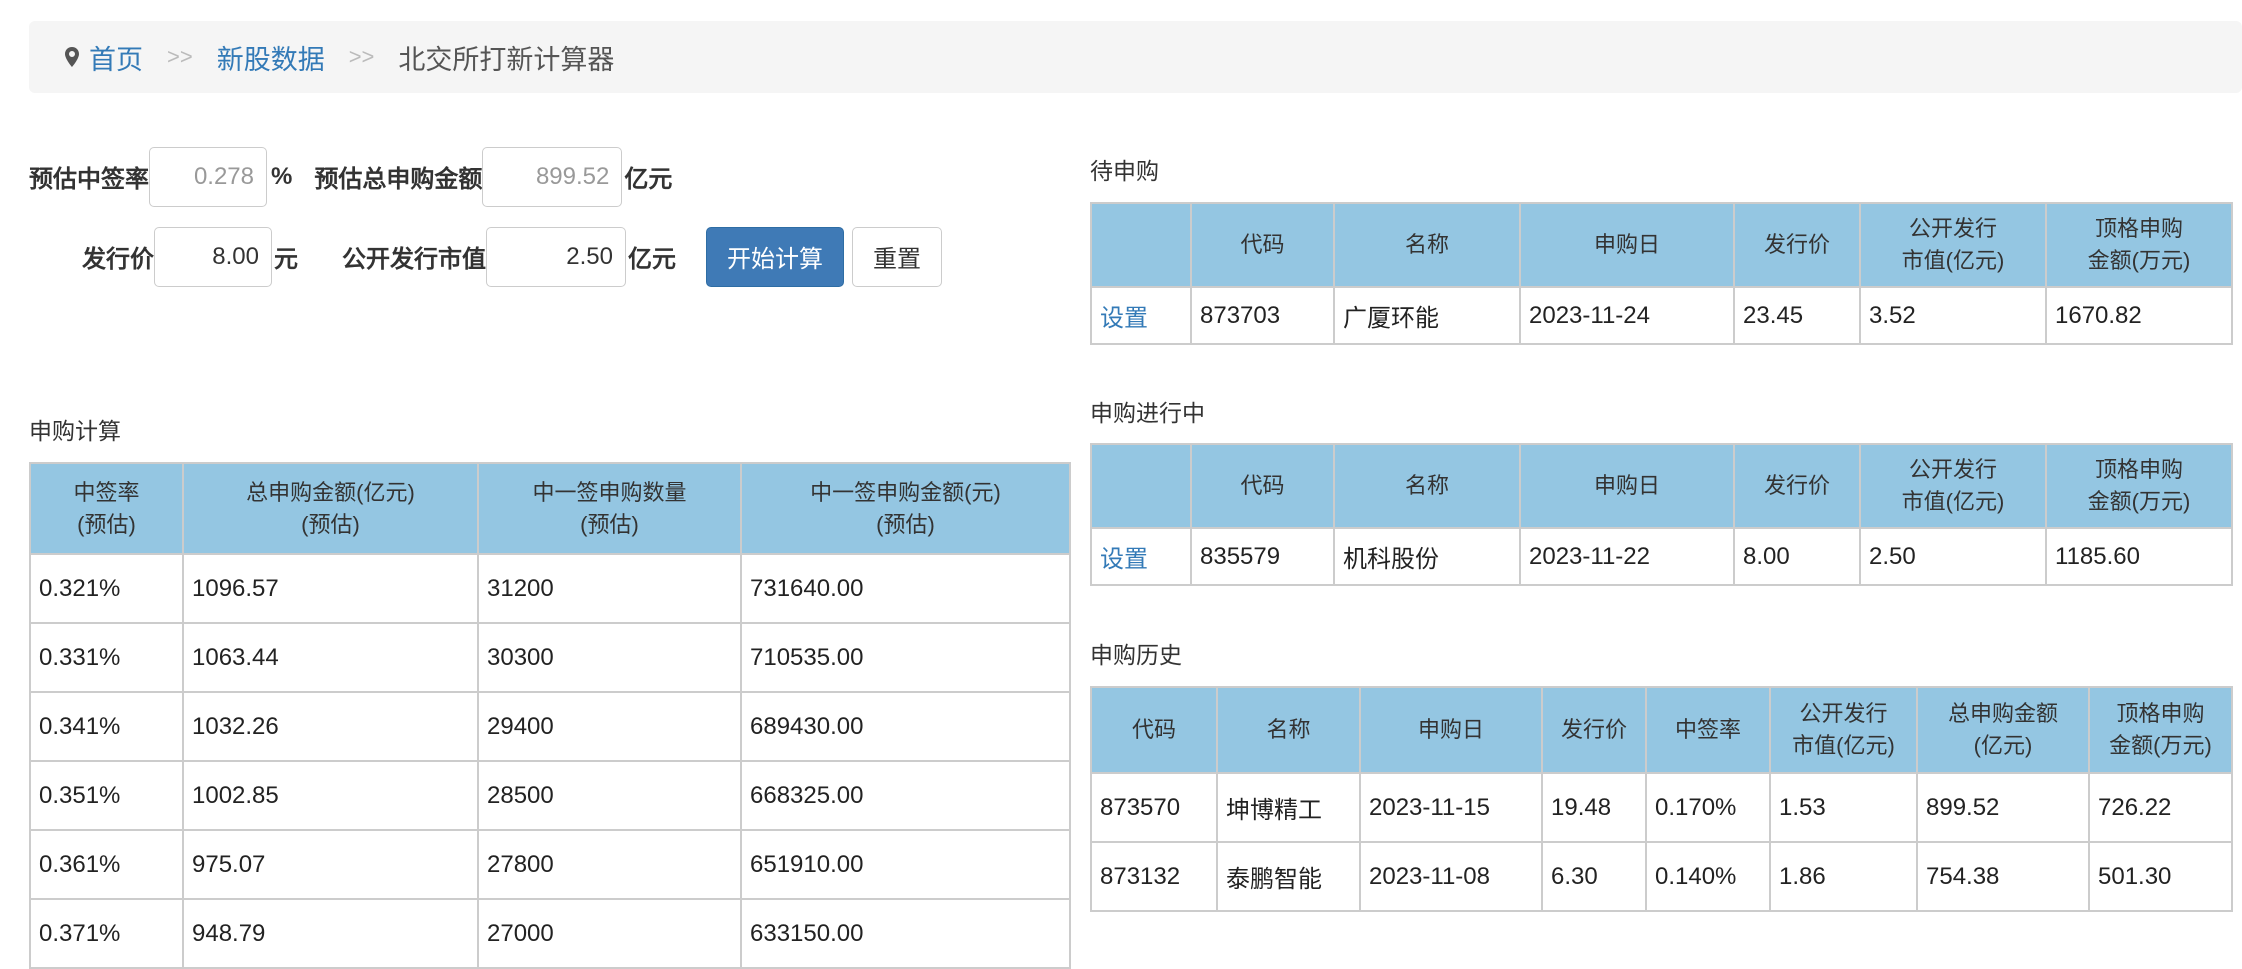 The image size is (2242, 969). What do you see at coordinates (905, 795) in the screenshot?
I see `table-cell: 668325.00` at bounding box center [905, 795].